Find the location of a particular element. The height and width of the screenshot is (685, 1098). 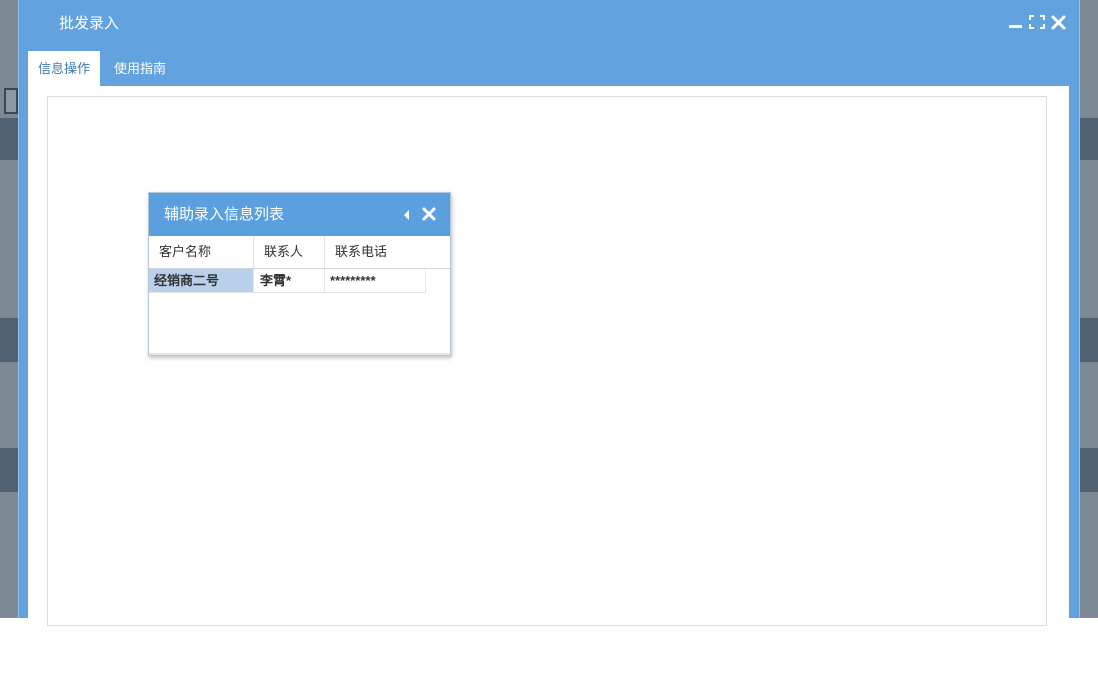

table-row: 经销商二号 李霄* ********* is located at coordinates (288, 281).